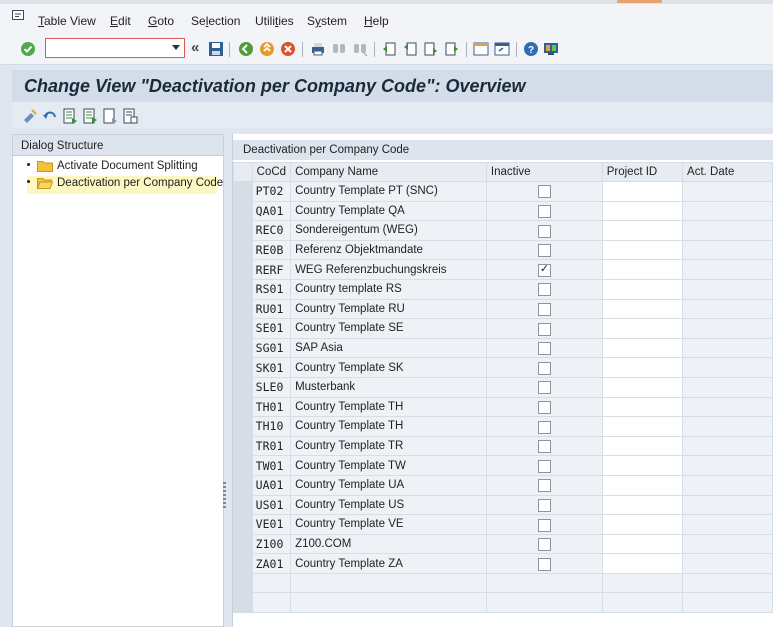  I want to click on new-entries-icon, so click(70, 116).